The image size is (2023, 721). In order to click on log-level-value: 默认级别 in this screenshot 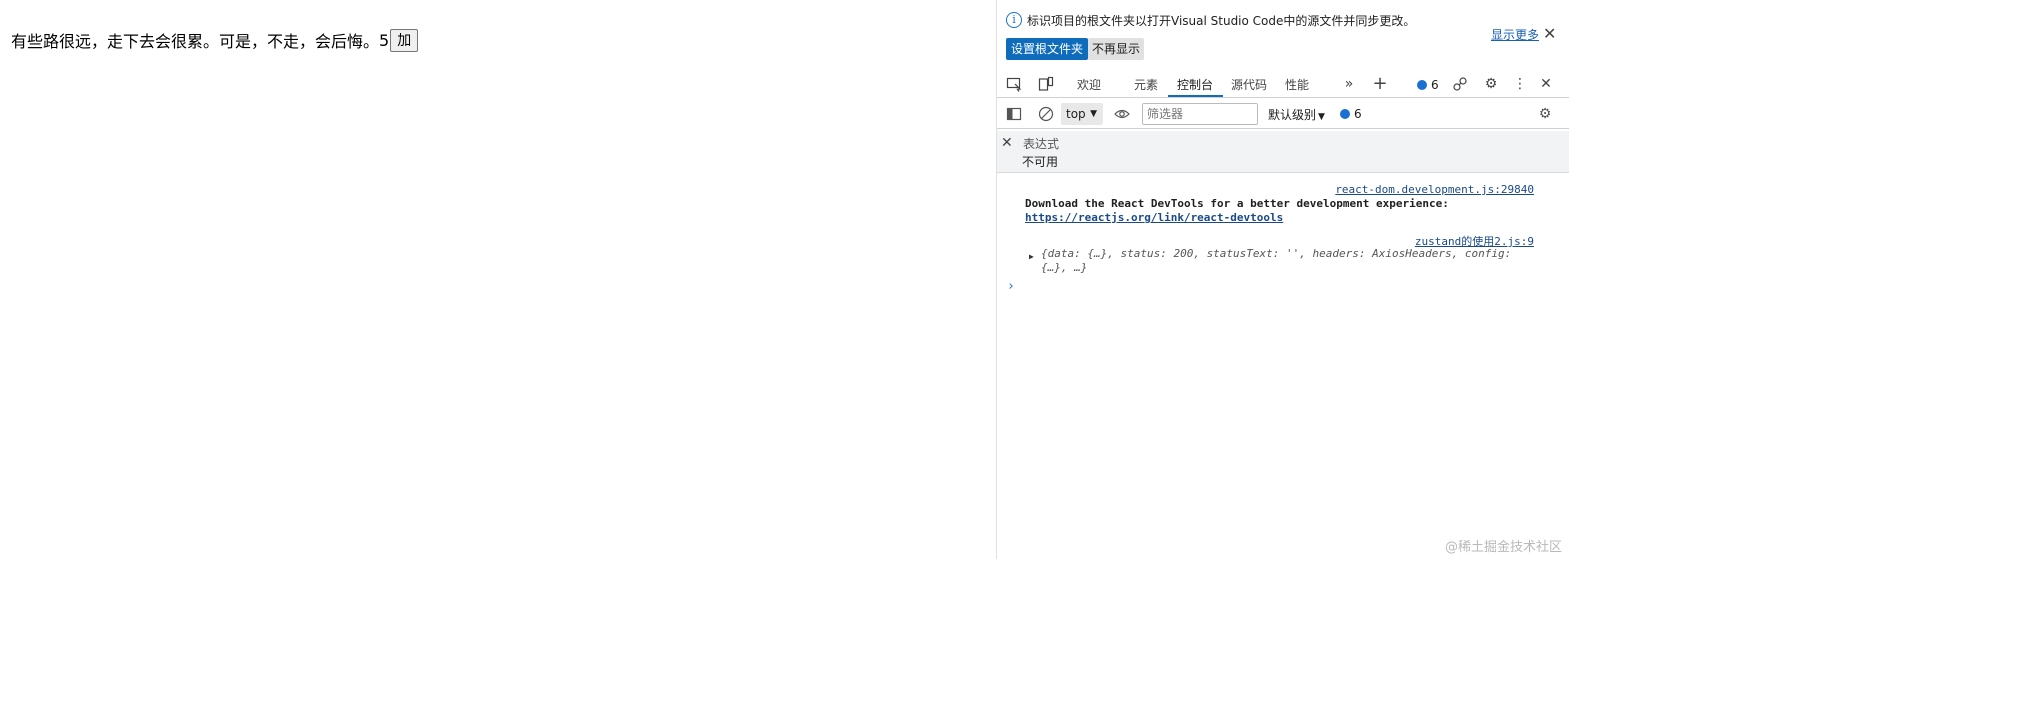, I will do `click(1292, 115)`.